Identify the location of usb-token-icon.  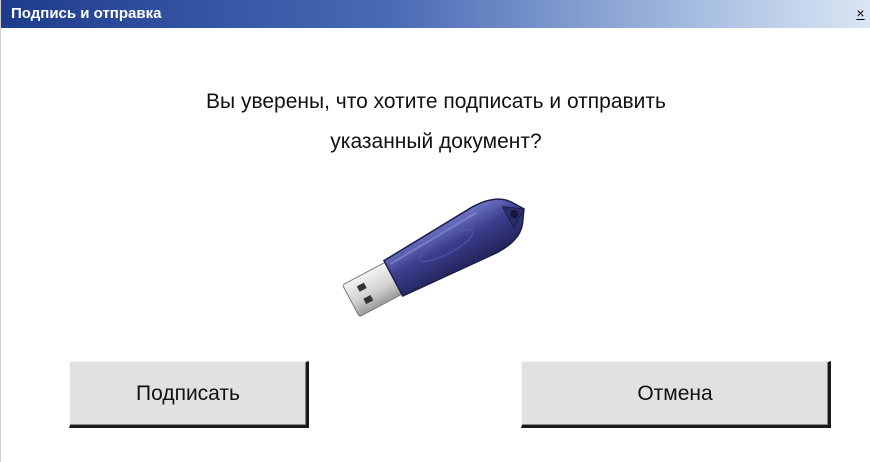
(433, 257).